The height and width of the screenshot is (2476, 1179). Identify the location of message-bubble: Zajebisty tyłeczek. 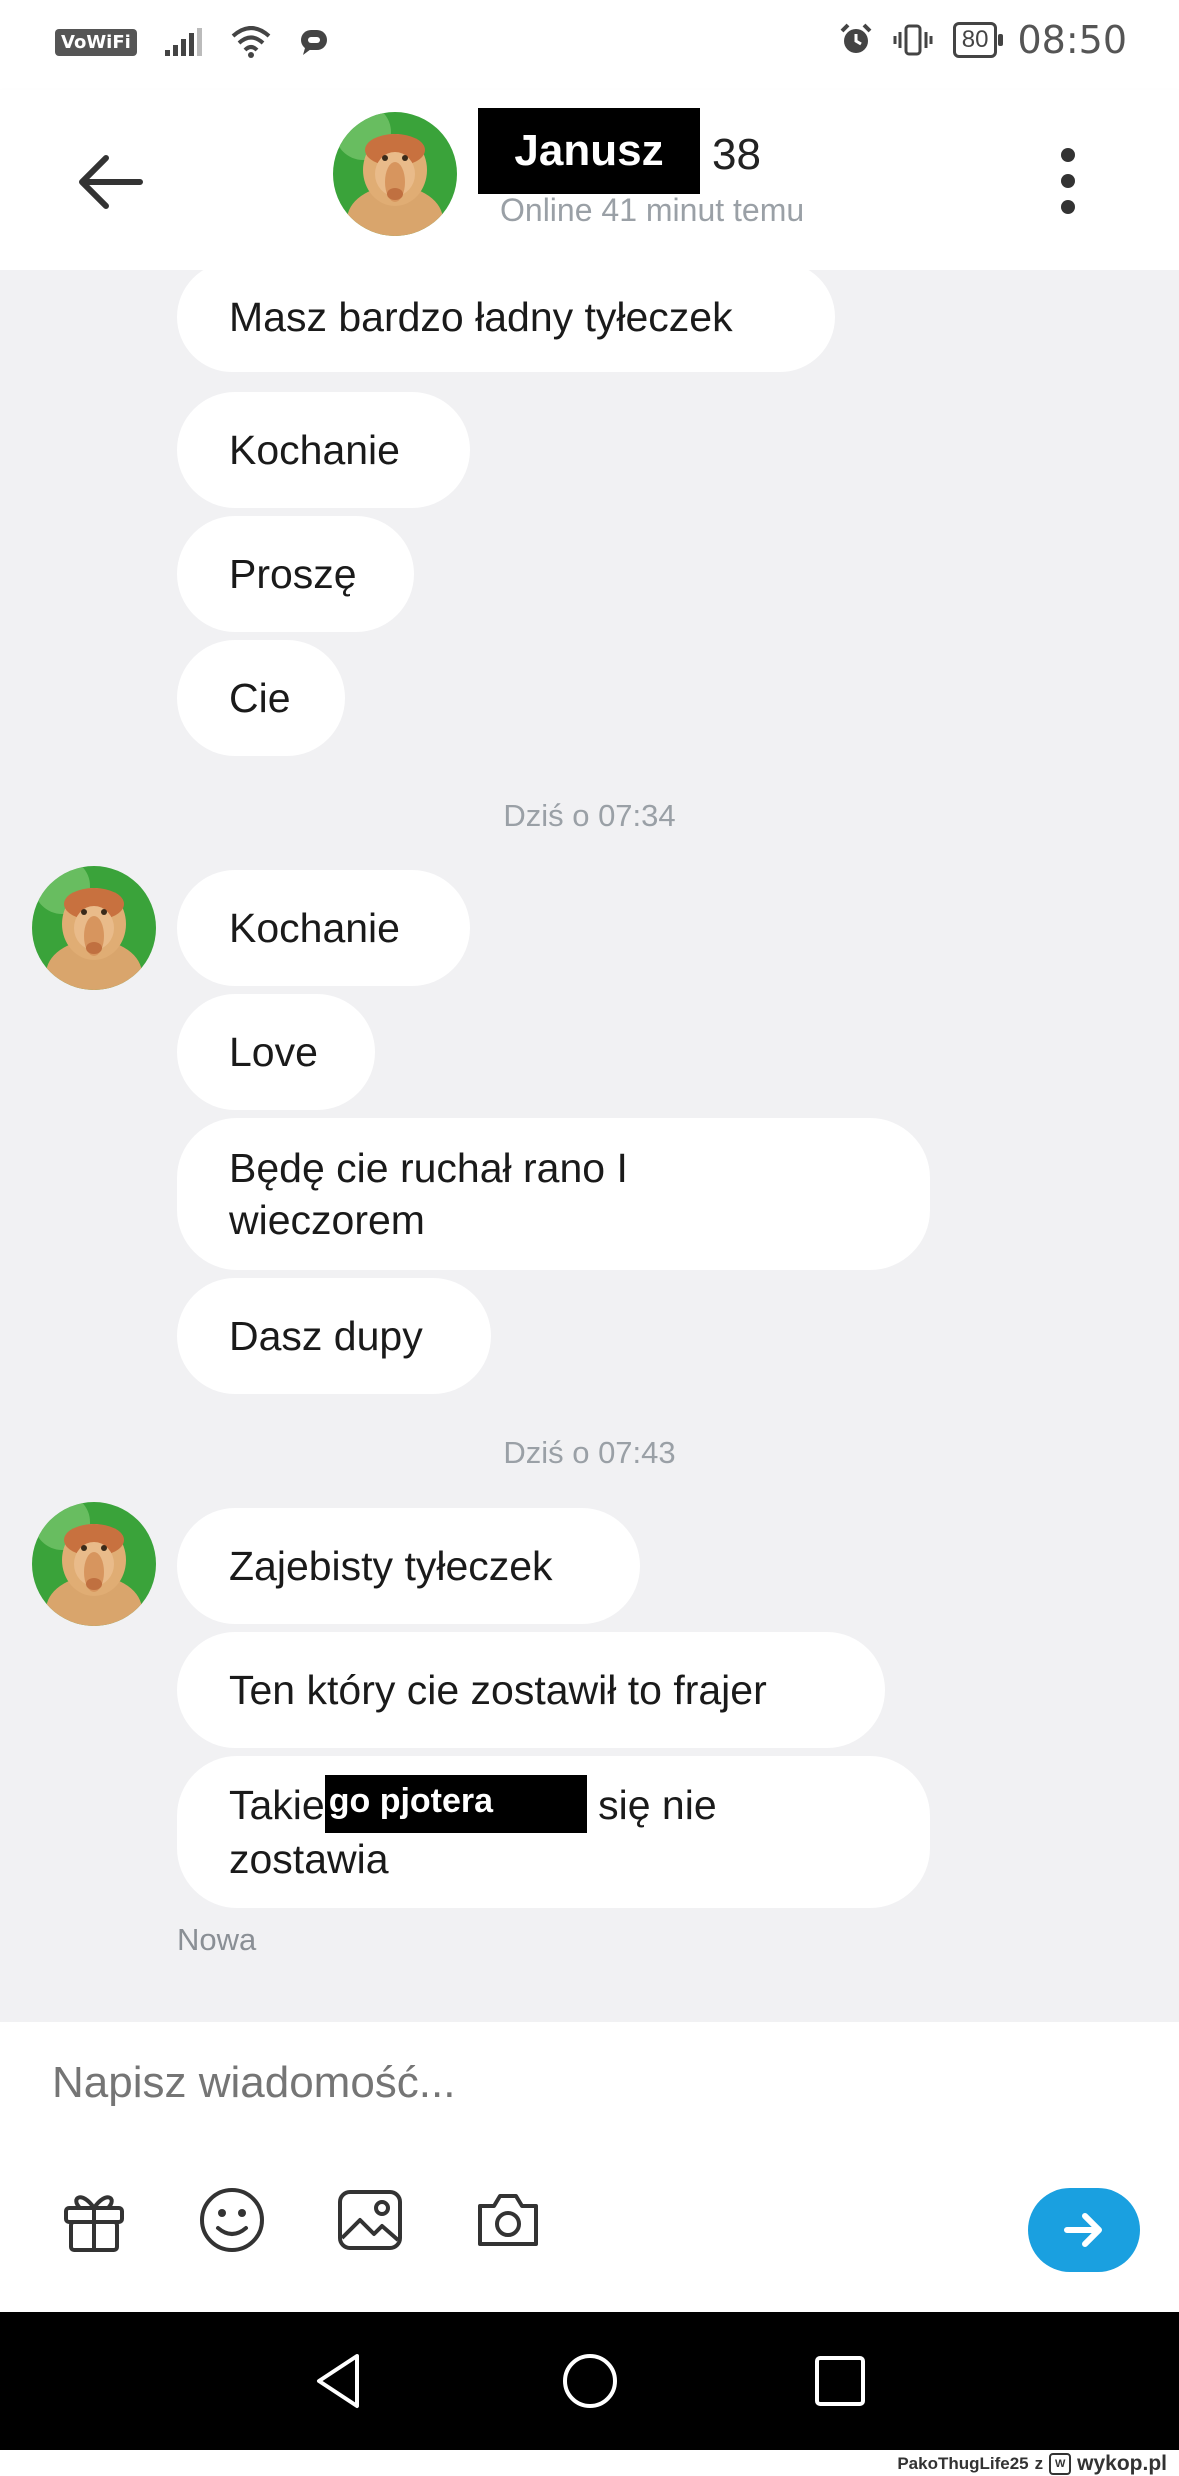
(408, 1566).